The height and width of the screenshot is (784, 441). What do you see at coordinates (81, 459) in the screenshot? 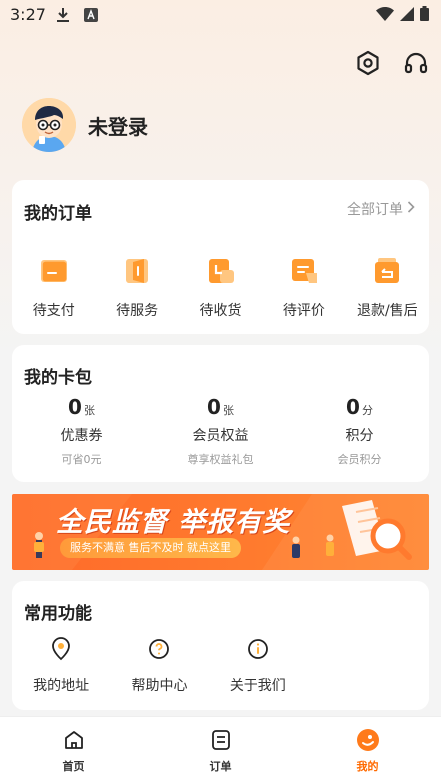
I see `wallet-sub: 可省0元` at bounding box center [81, 459].